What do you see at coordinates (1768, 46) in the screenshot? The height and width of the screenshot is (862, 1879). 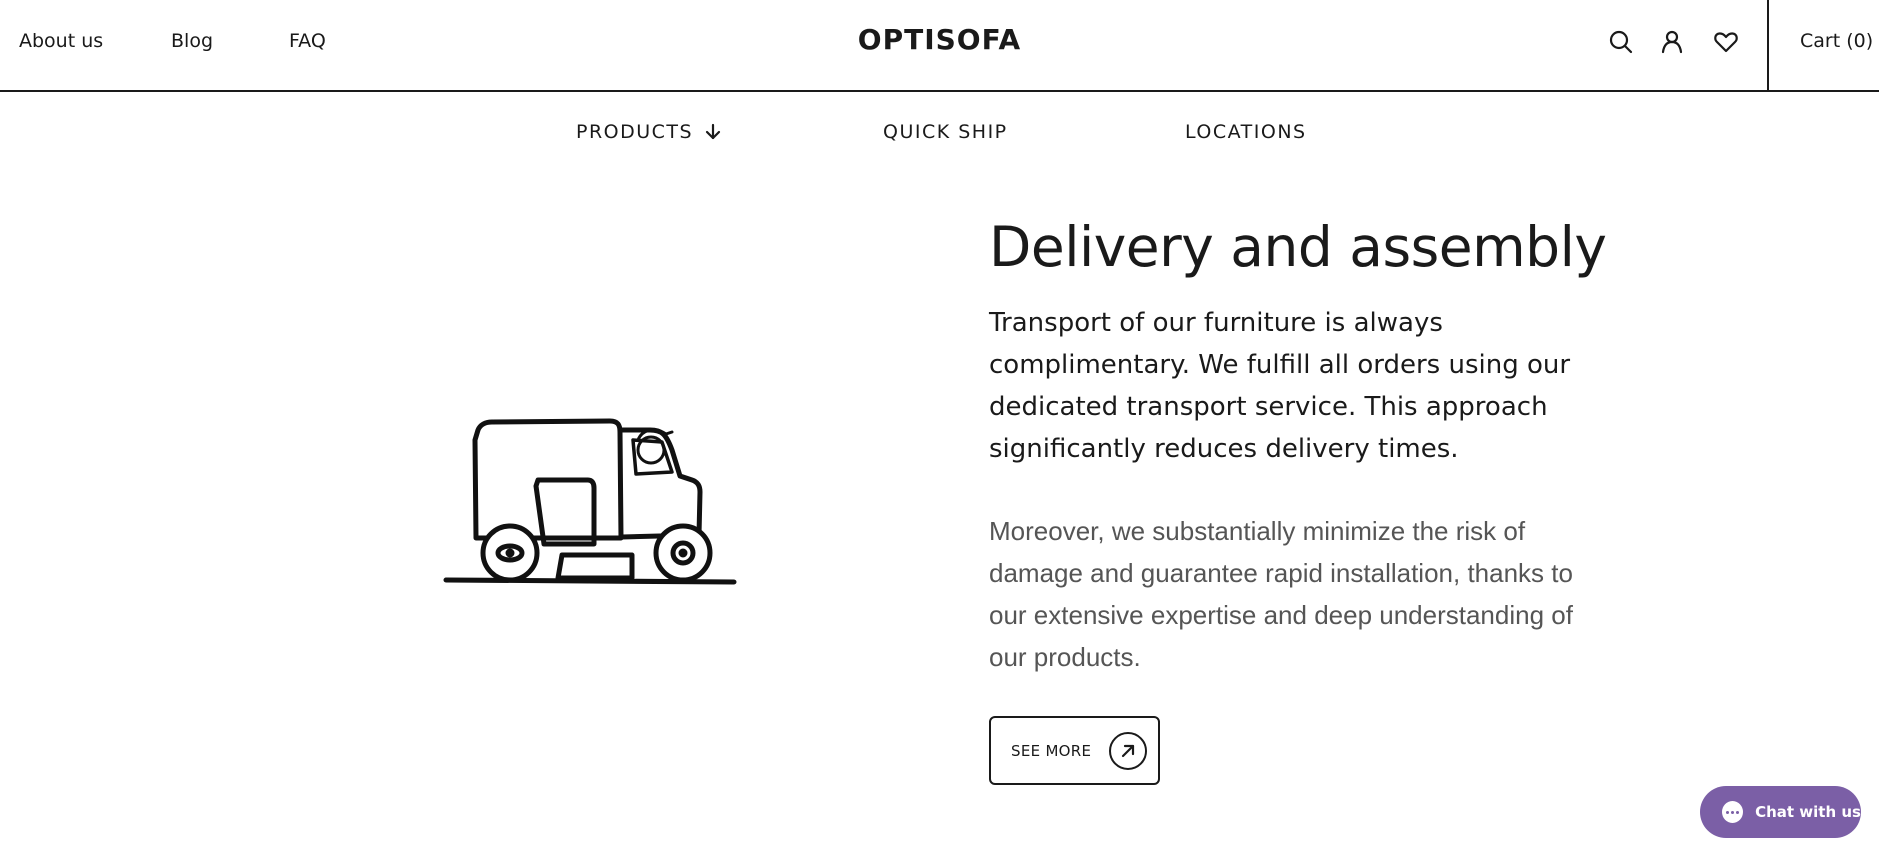 I see `cart-divider` at bounding box center [1768, 46].